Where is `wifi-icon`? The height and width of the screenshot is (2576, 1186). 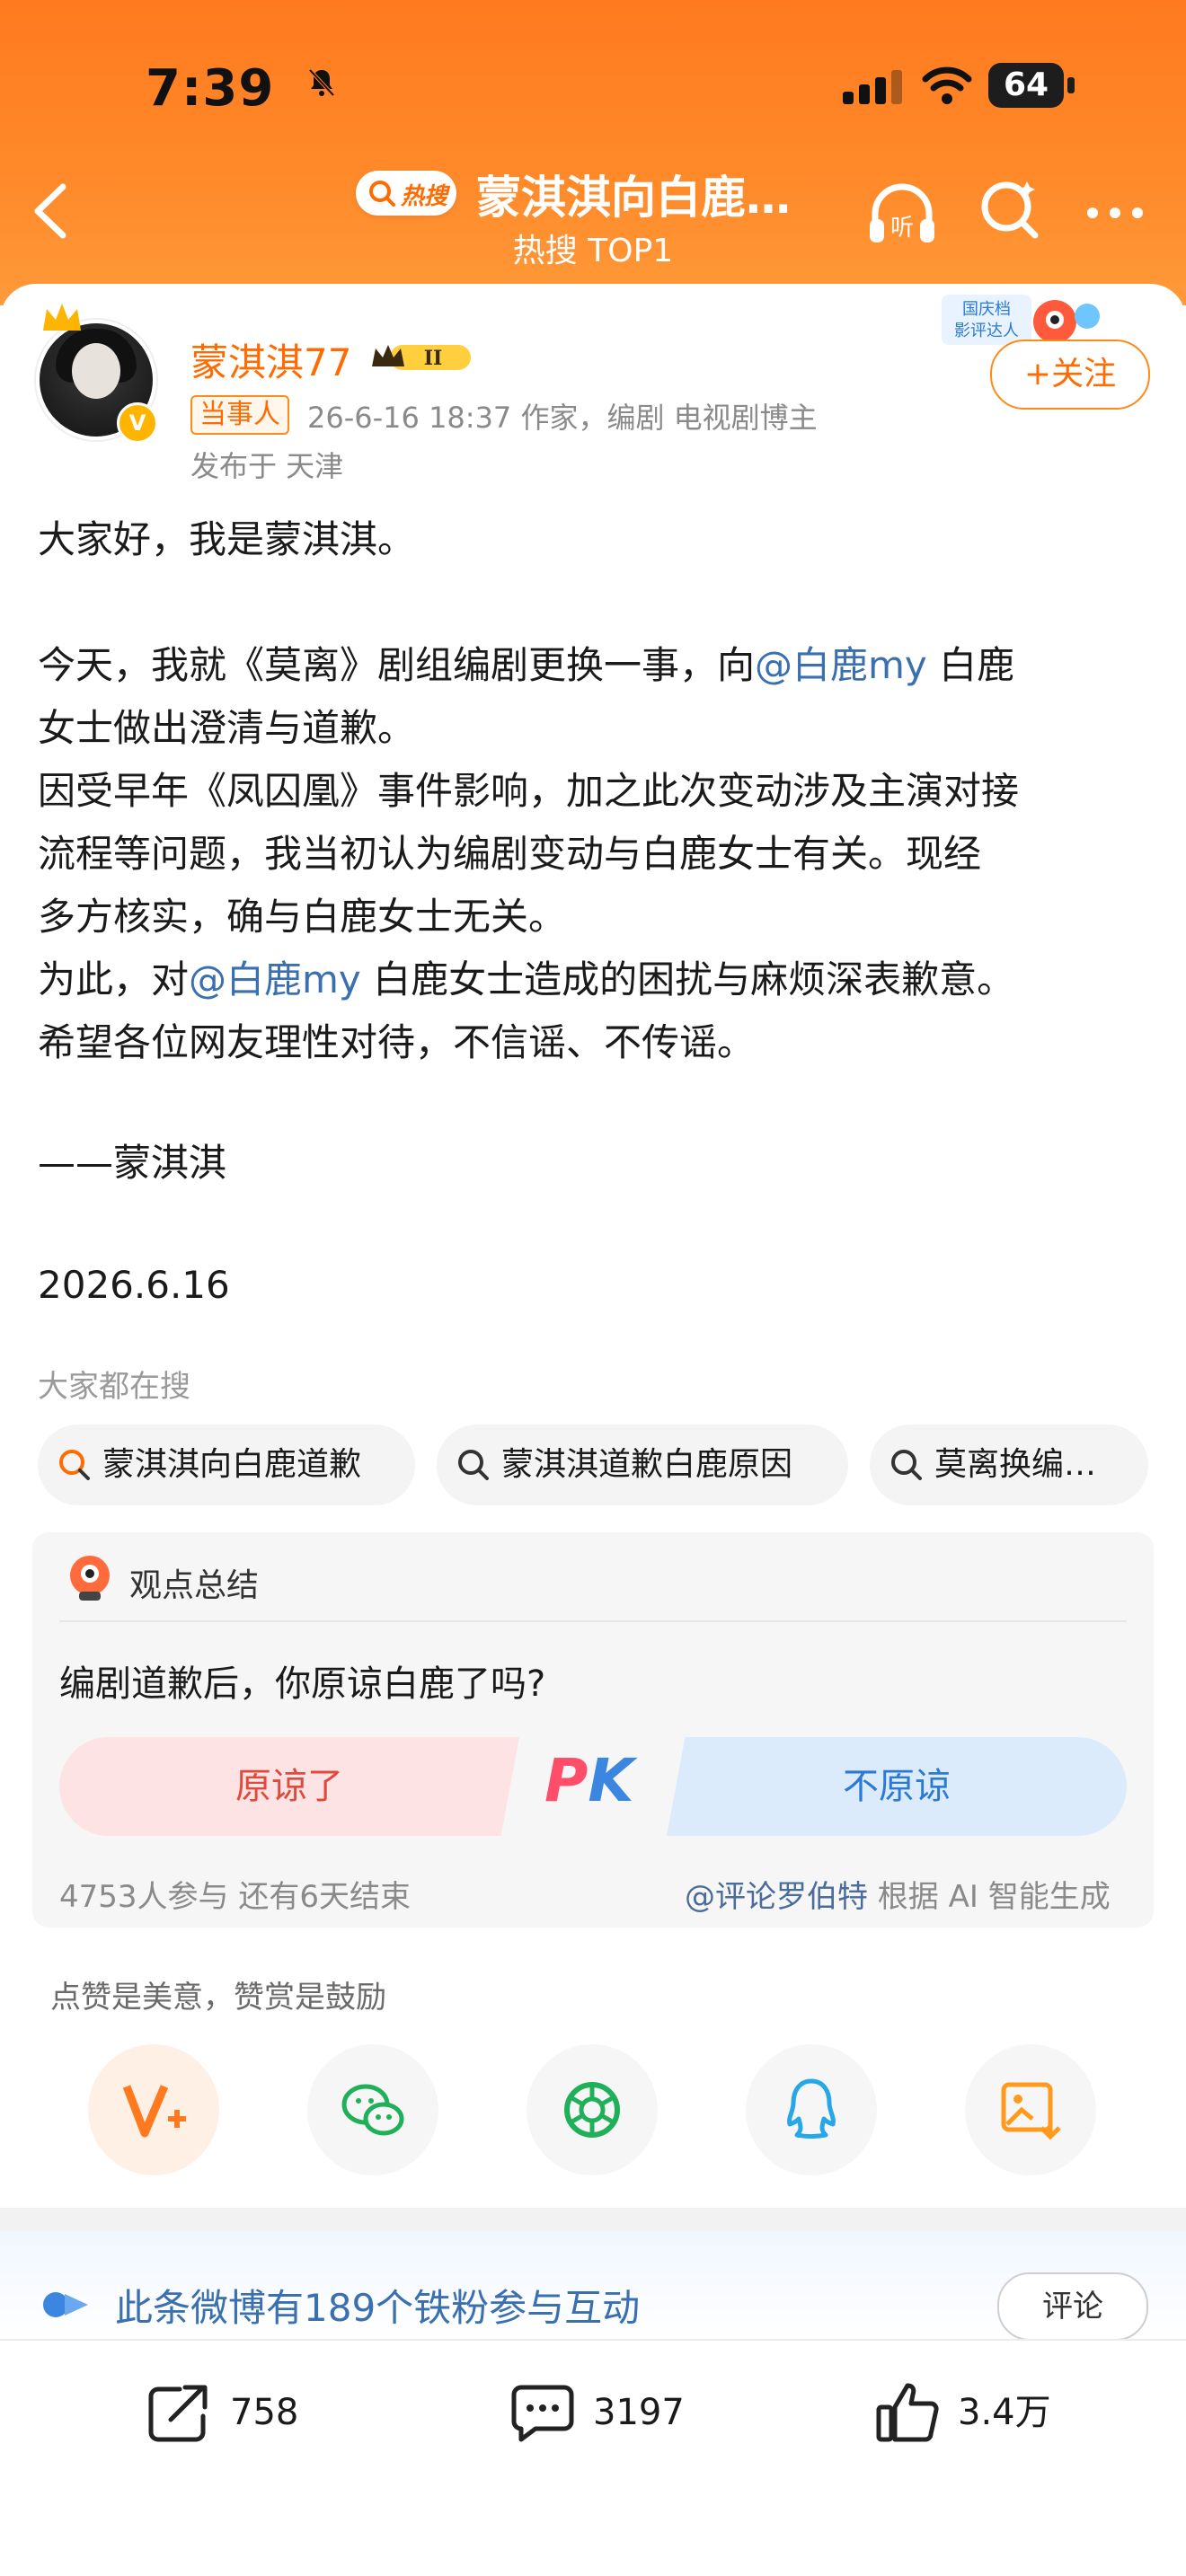 wifi-icon is located at coordinates (947, 85).